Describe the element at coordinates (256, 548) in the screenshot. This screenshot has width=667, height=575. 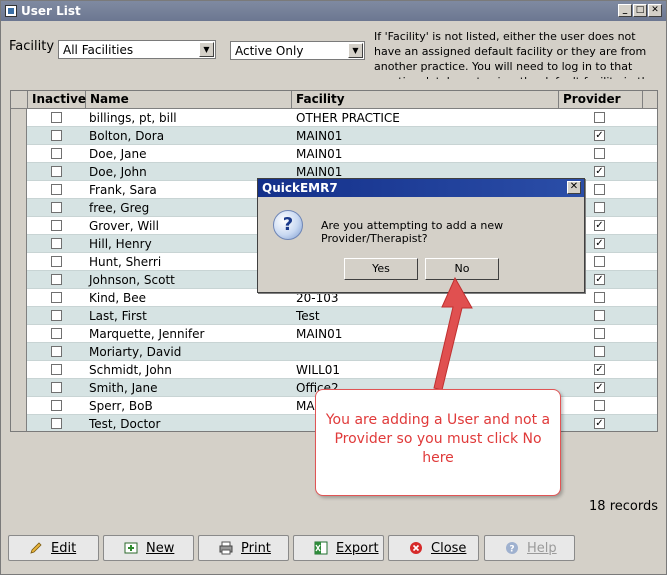
I see `print-button-label: Print` at that location.